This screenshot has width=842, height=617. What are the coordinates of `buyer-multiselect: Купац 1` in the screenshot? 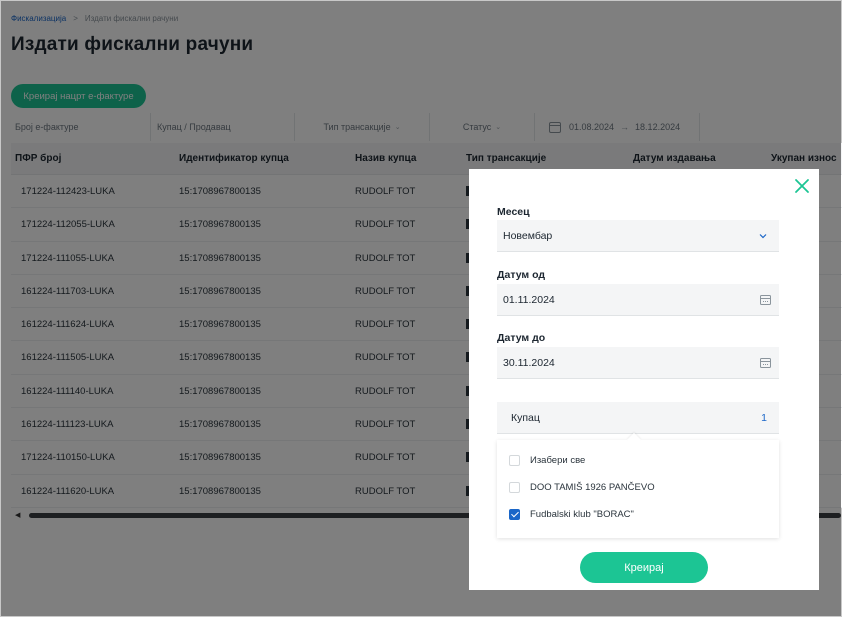 It's located at (638, 418).